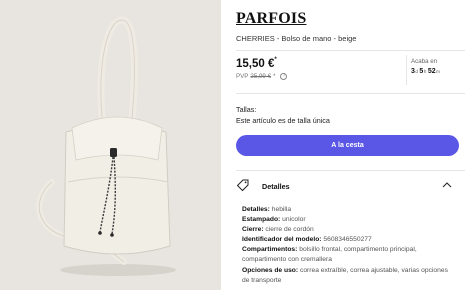 The image size is (475, 290). Describe the element at coordinates (447, 185) in the screenshot. I see `chevron-up-icon` at that location.